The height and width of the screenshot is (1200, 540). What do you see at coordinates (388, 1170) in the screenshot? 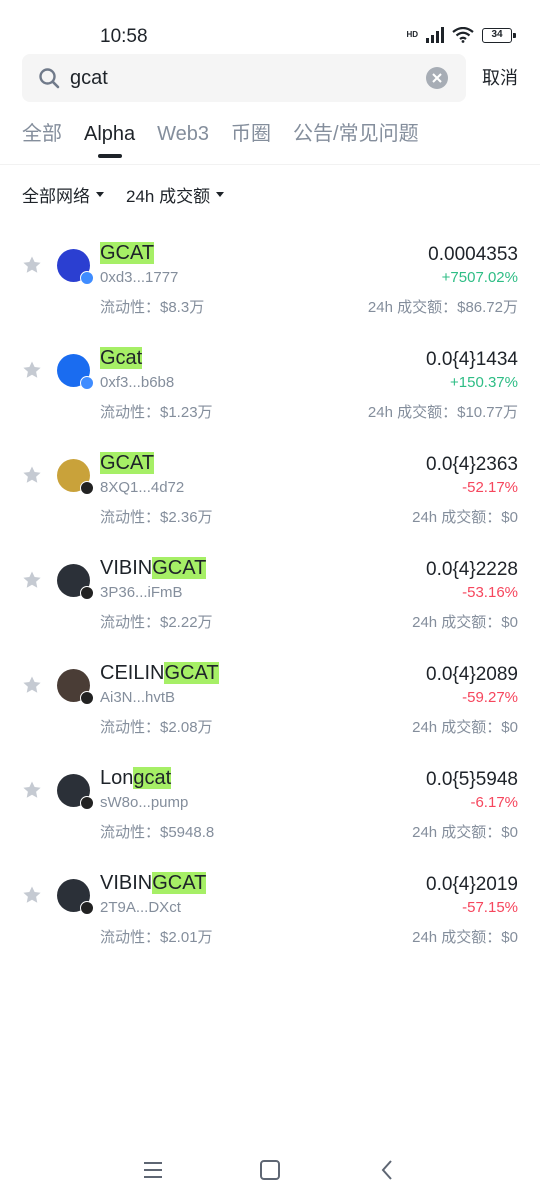
I see `back-icon` at bounding box center [388, 1170].